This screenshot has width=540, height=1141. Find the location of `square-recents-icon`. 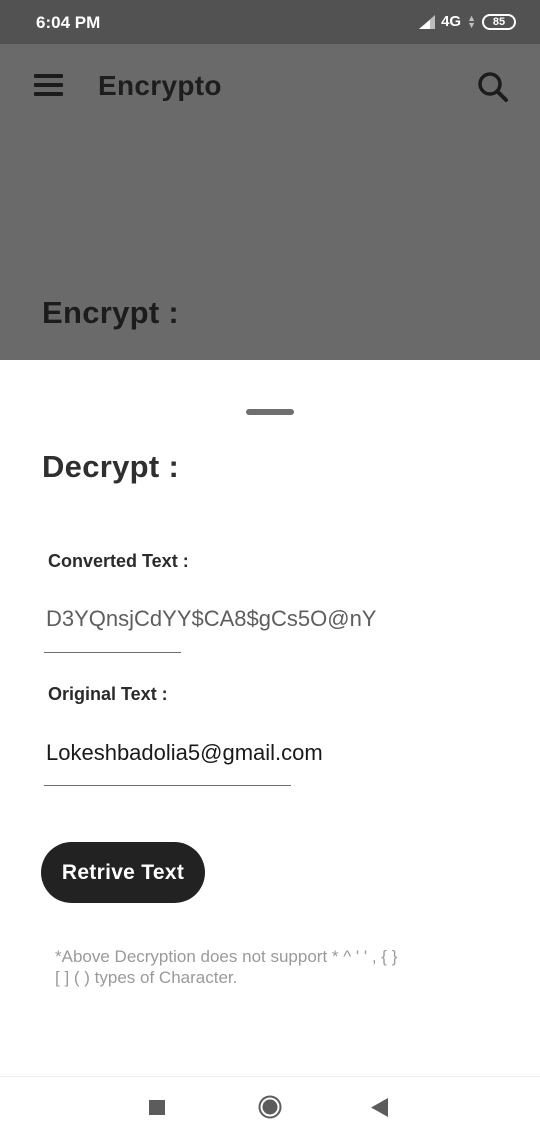

square-recents-icon is located at coordinates (157, 1107).